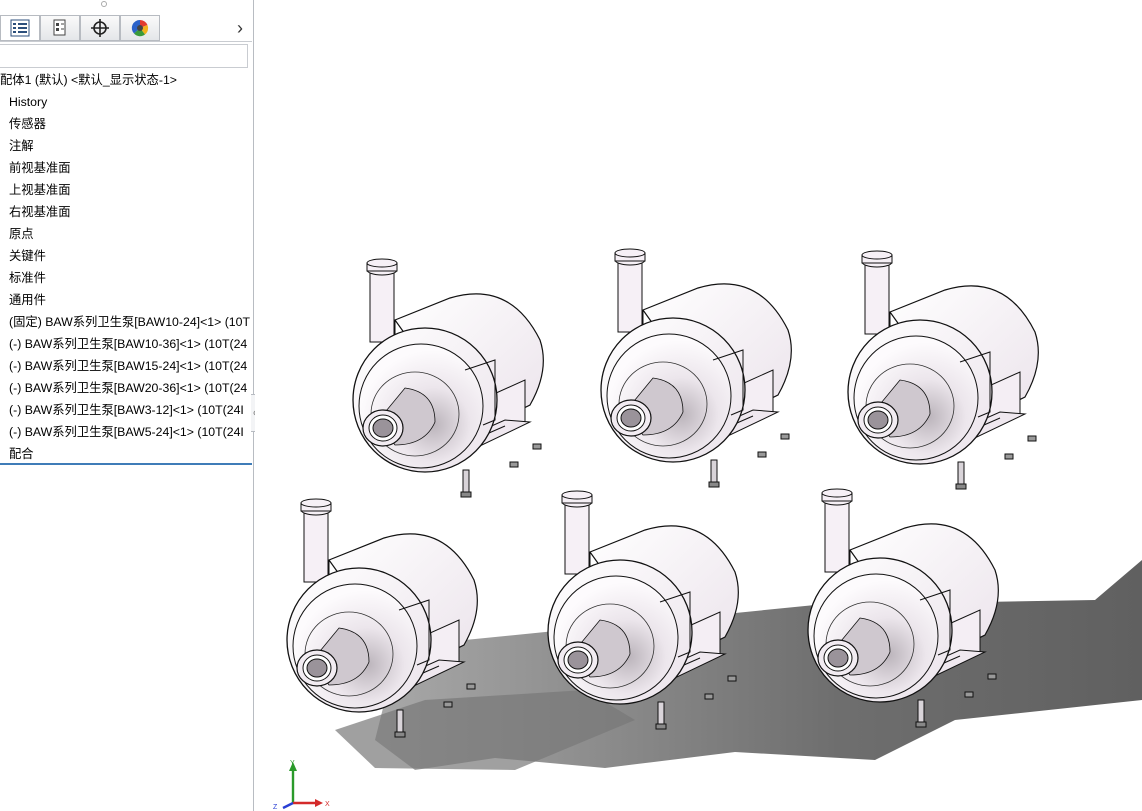 The height and width of the screenshot is (811, 1142). I want to click on tree-item-pump-baw5-24: (-) BAW系列卫生泵[BAW5-24]<1> (10T(24I, so click(126, 432).